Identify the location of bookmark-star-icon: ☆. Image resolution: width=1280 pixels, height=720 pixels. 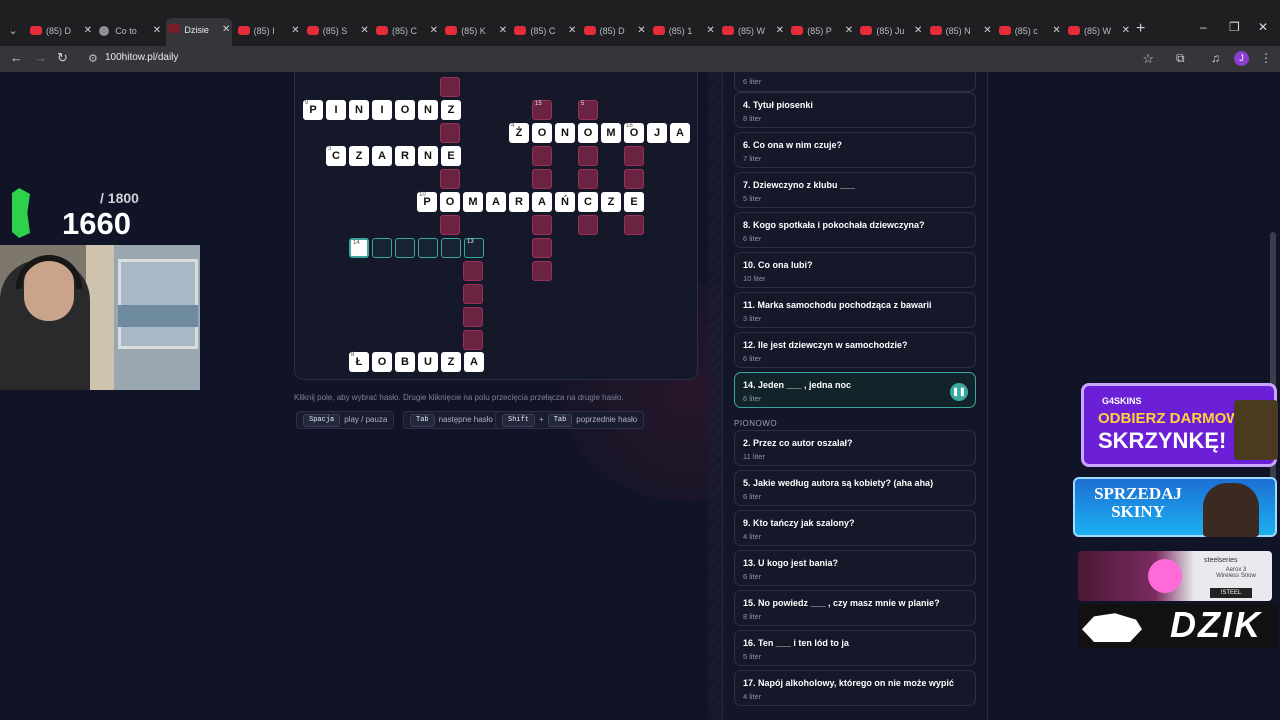
(1148, 59).